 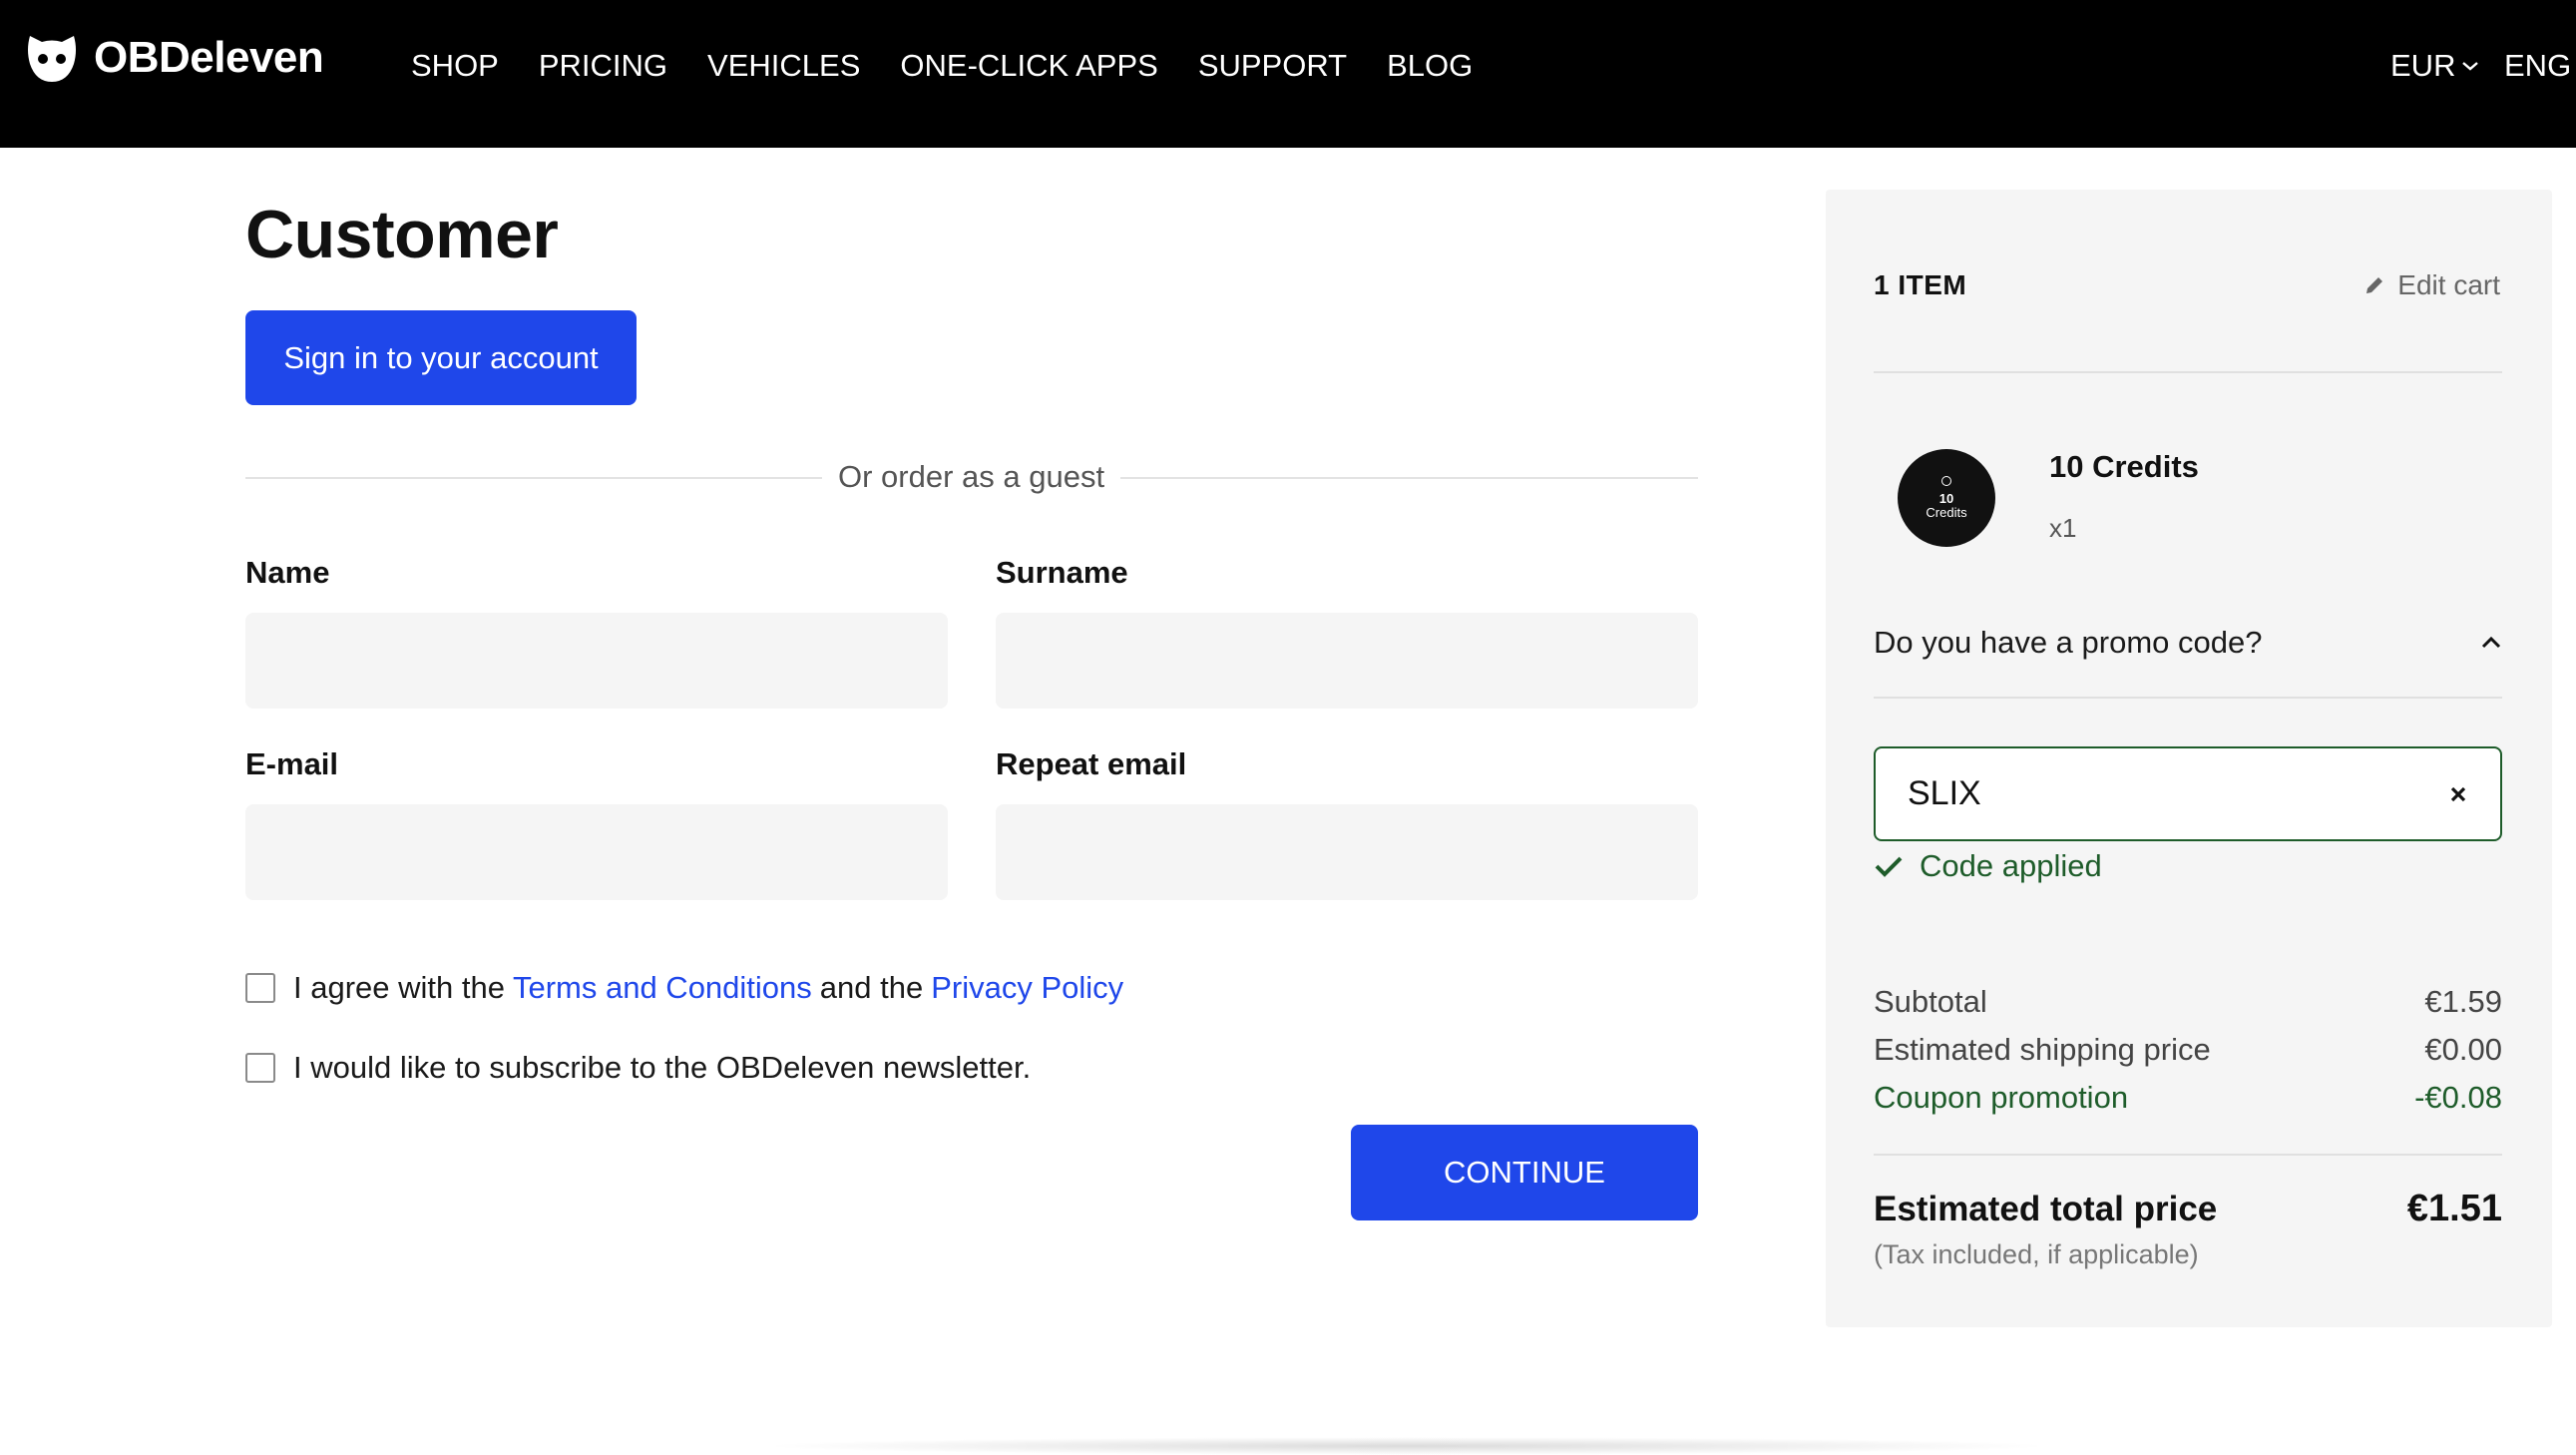 I want to click on edit-cart-label: Edit cart, so click(x=2448, y=284).